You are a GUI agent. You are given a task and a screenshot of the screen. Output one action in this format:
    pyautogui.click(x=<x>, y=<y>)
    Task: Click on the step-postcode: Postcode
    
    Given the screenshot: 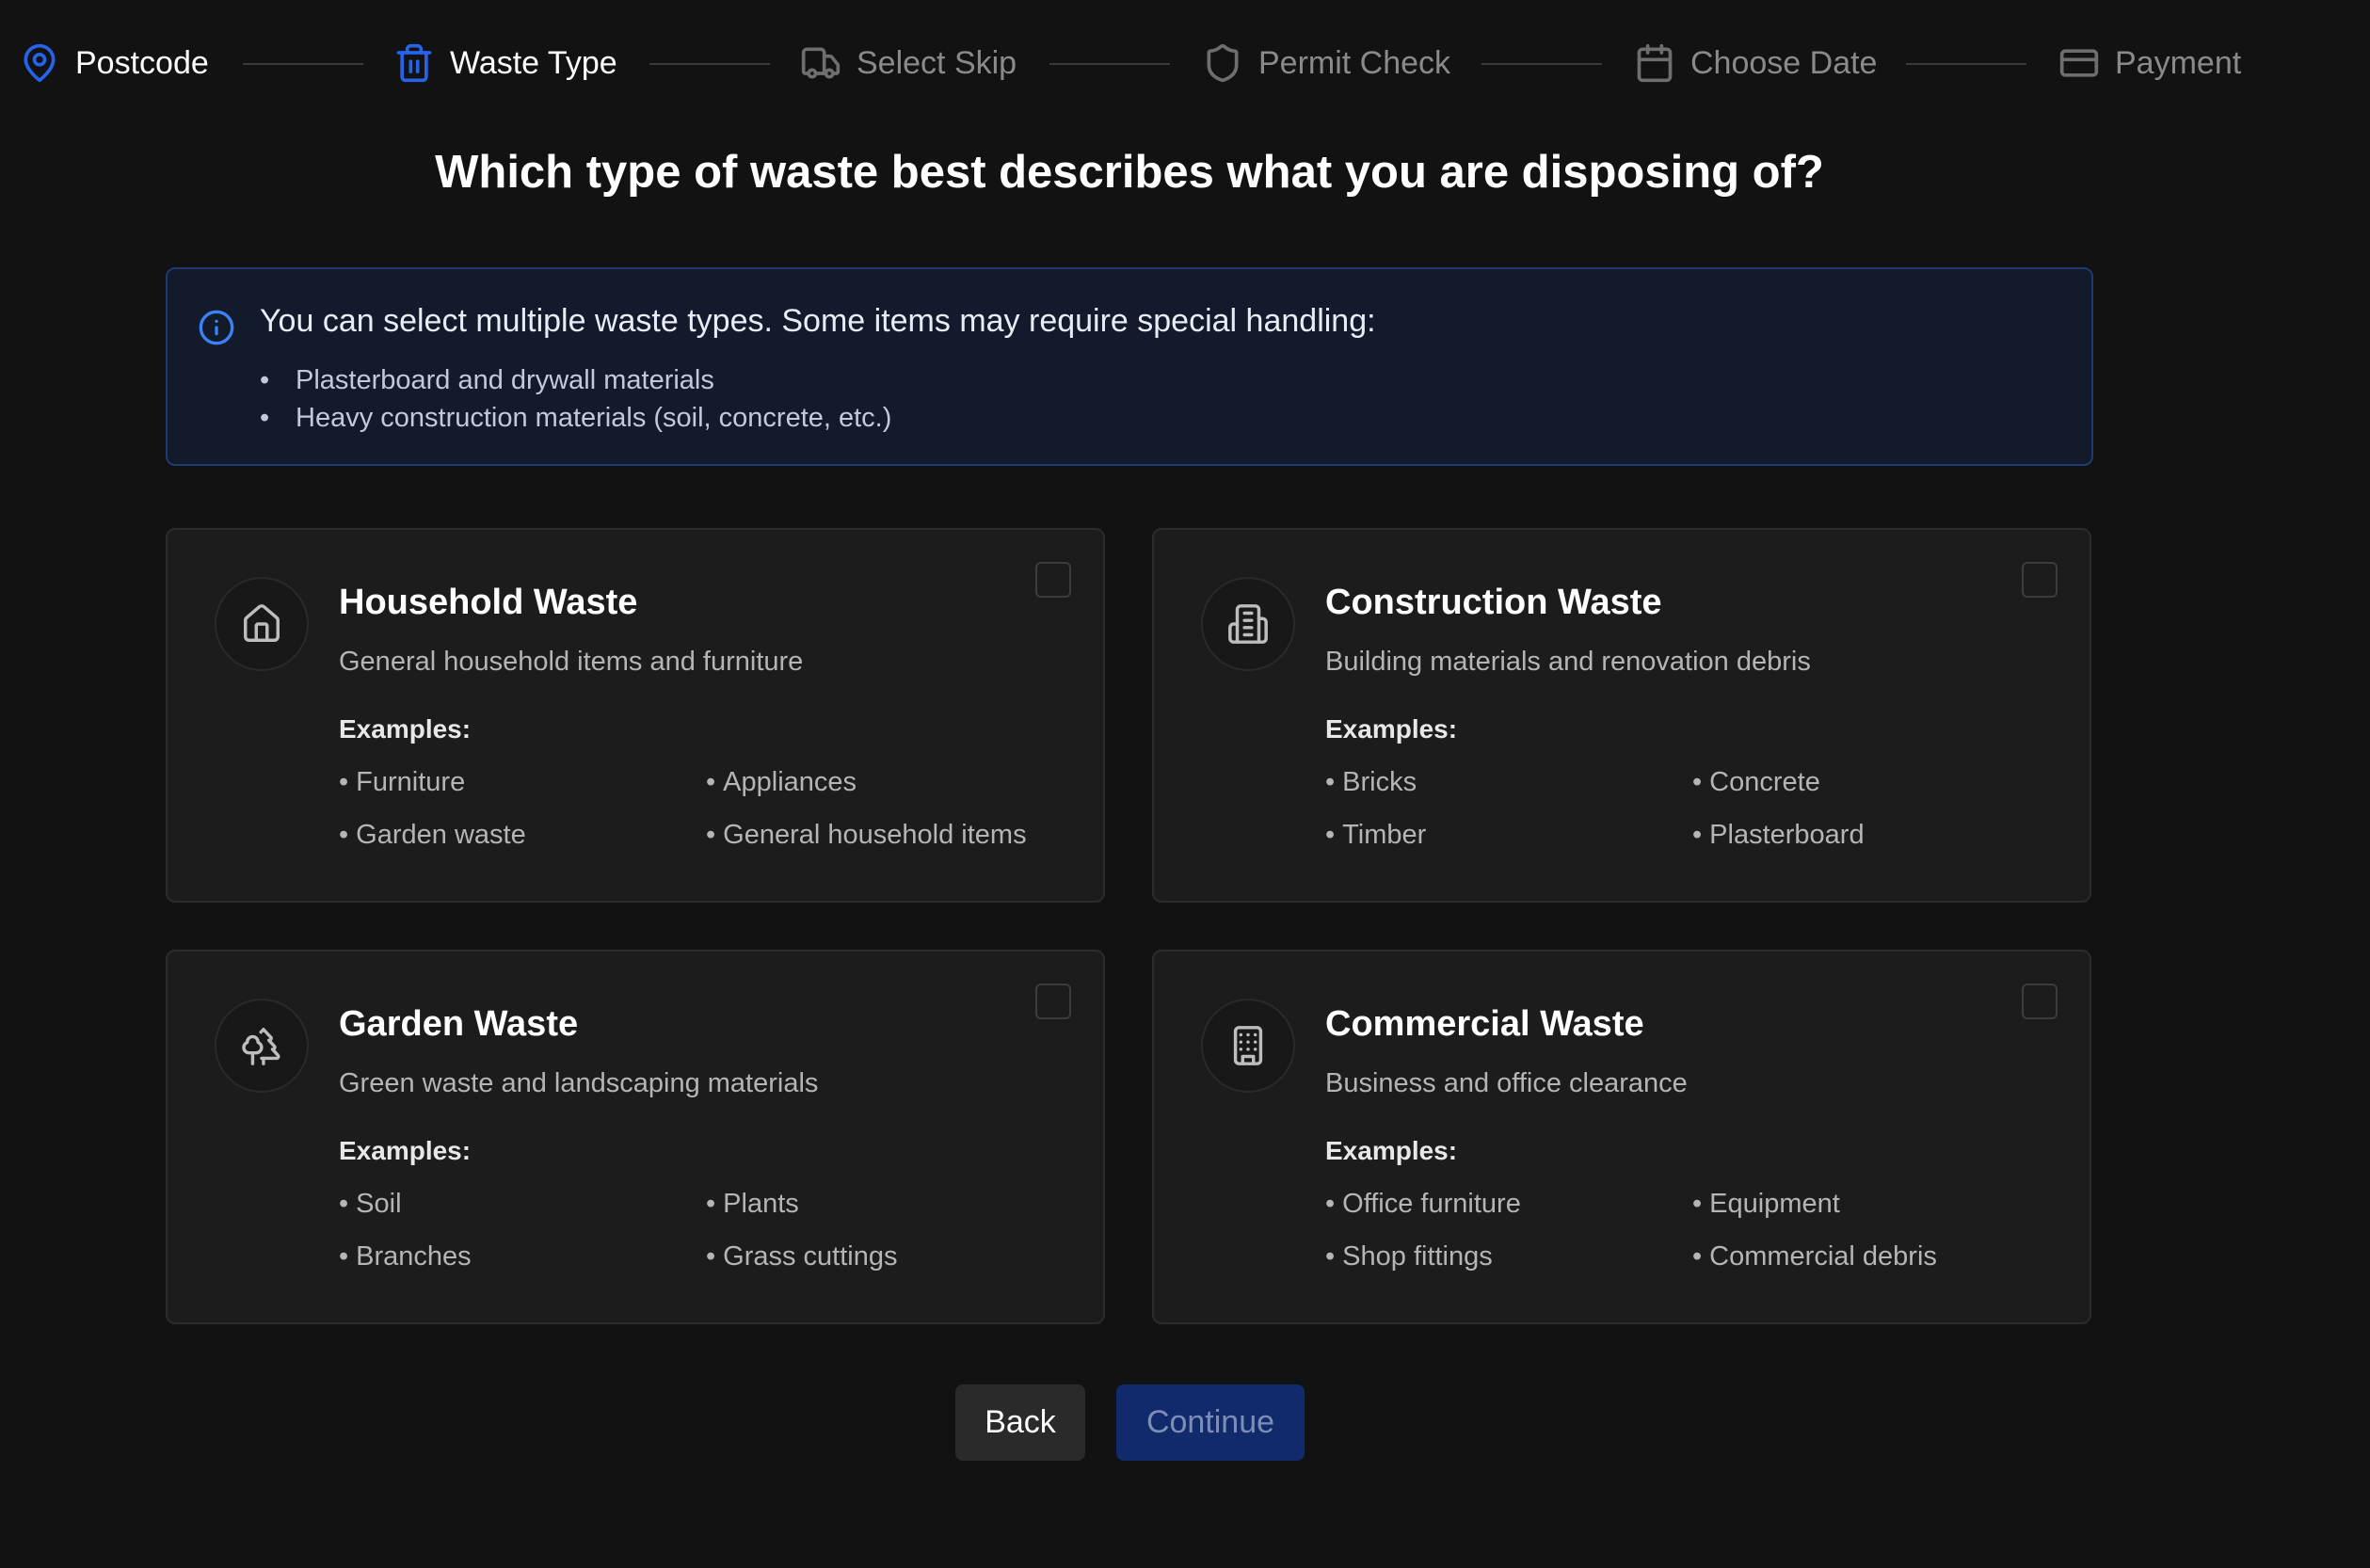 What is the action you would take?
    pyautogui.click(x=114, y=63)
    